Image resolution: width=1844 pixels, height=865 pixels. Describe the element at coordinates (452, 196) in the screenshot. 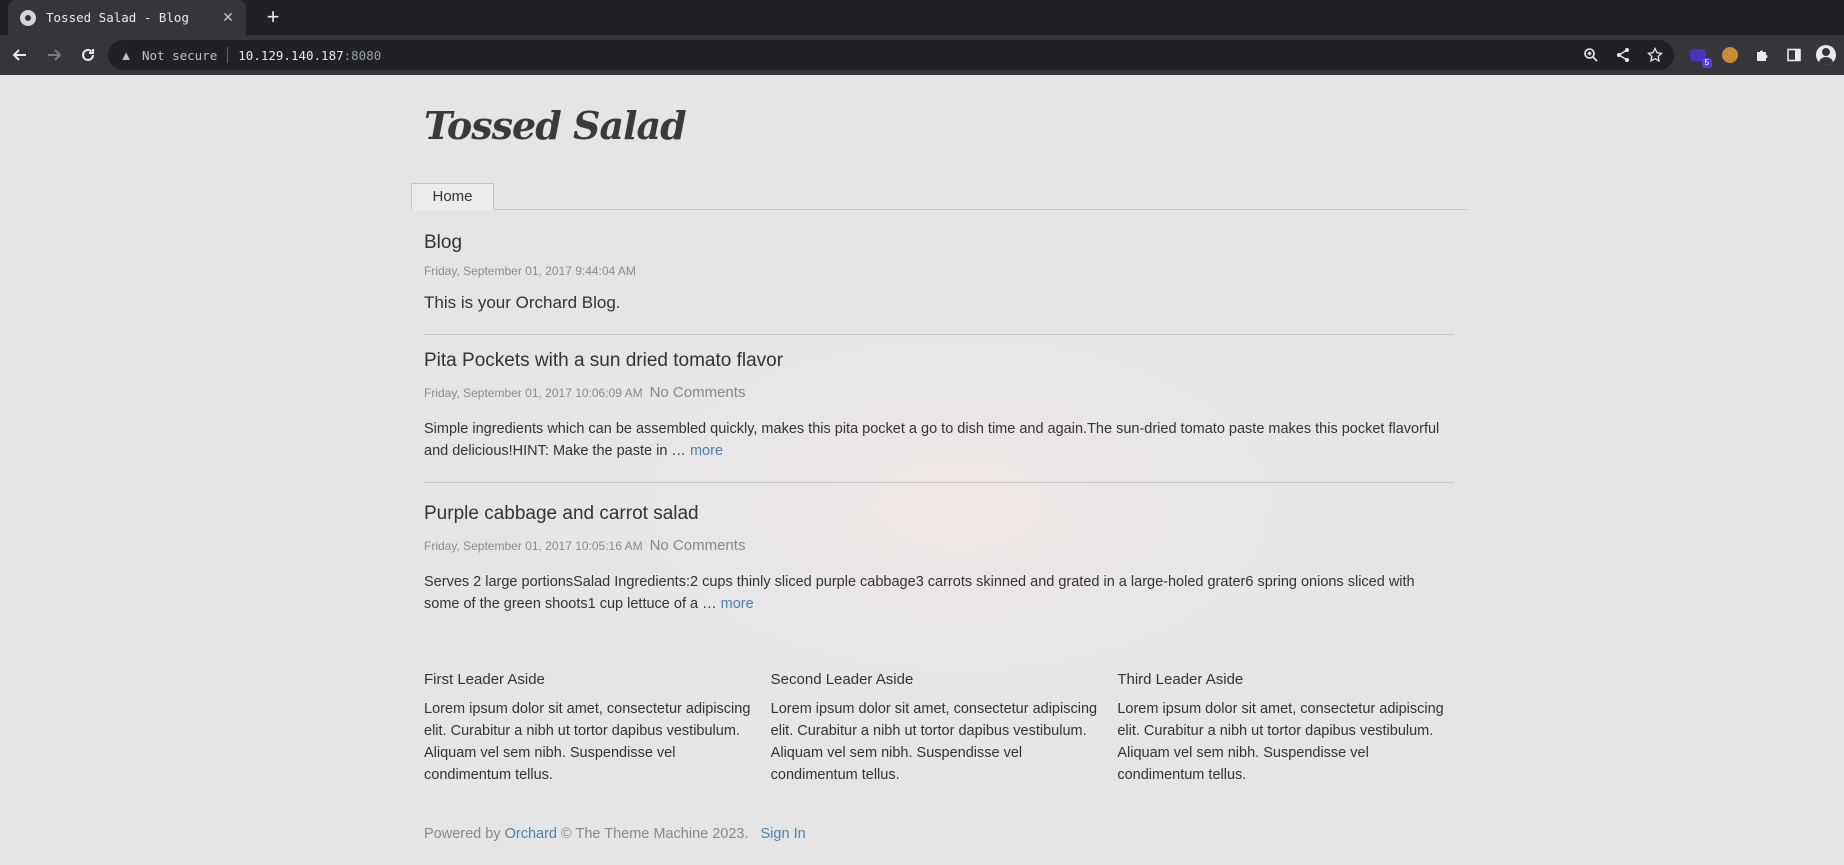

I see `menu-item-home: Home` at that location.